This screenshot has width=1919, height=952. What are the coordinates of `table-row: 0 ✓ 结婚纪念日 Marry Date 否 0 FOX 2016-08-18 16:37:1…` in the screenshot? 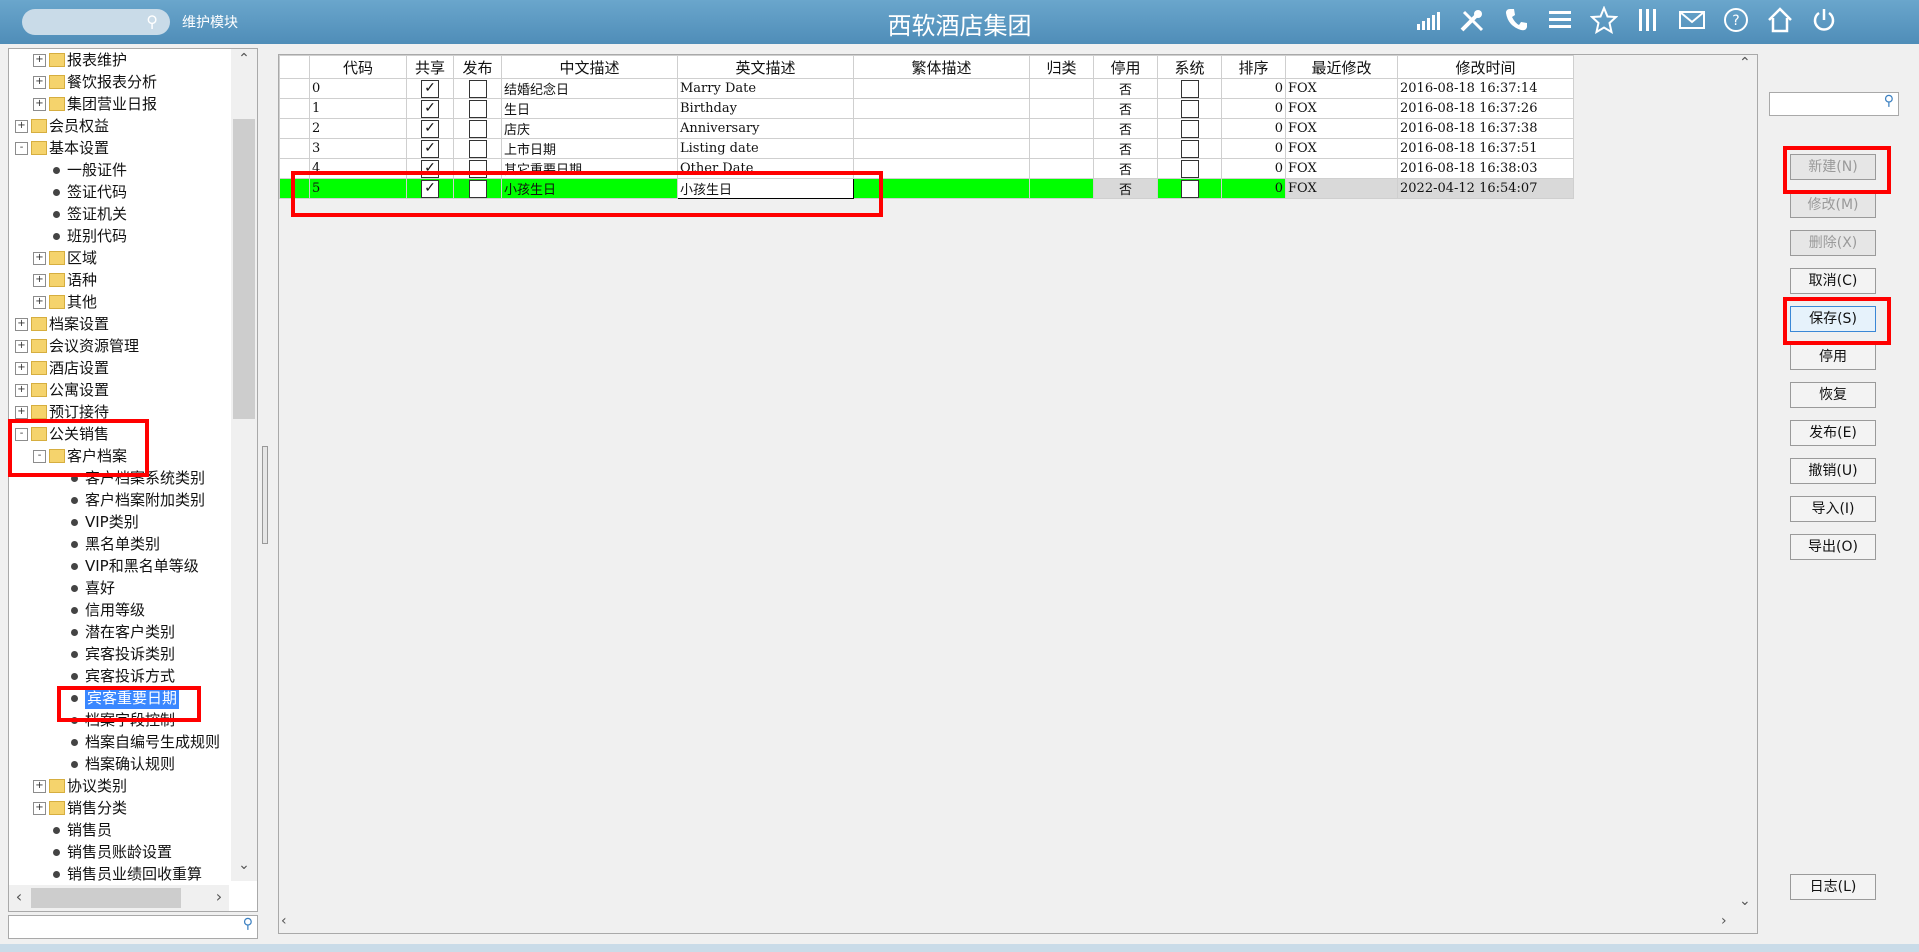 It's located at (926, 88).